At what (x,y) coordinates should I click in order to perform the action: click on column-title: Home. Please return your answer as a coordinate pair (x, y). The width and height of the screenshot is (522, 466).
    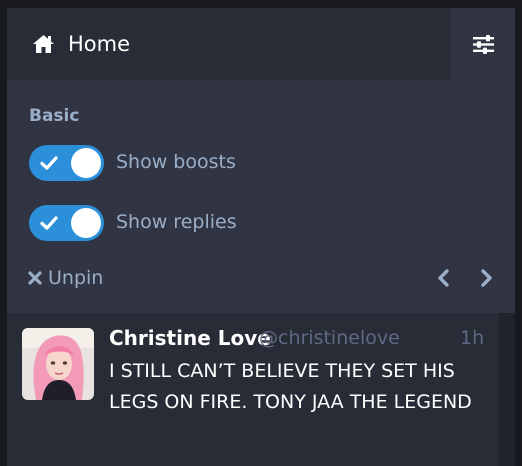
    Looking at the image, I should click on (99, 44).